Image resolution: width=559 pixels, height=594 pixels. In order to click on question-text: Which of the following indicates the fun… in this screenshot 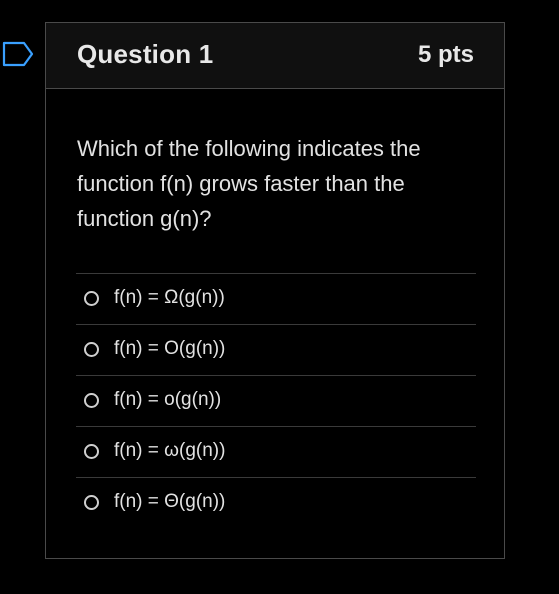, I will do `click(249, 183)`.